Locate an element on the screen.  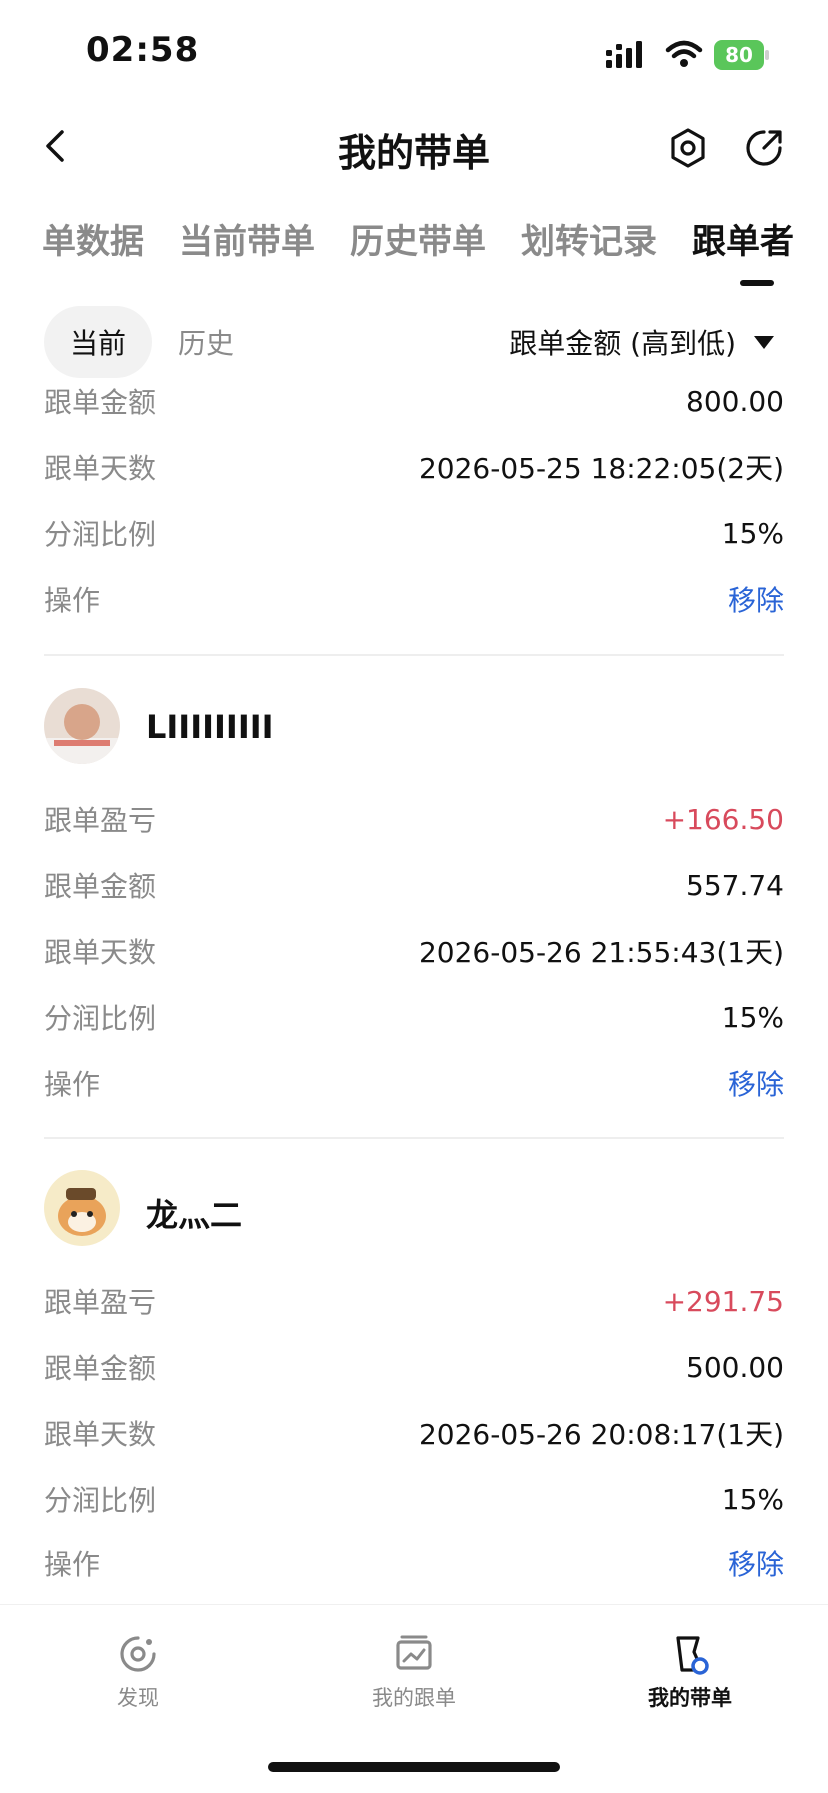
tab-transfer-records: 划转记录 is located at coordinates (589, 238).